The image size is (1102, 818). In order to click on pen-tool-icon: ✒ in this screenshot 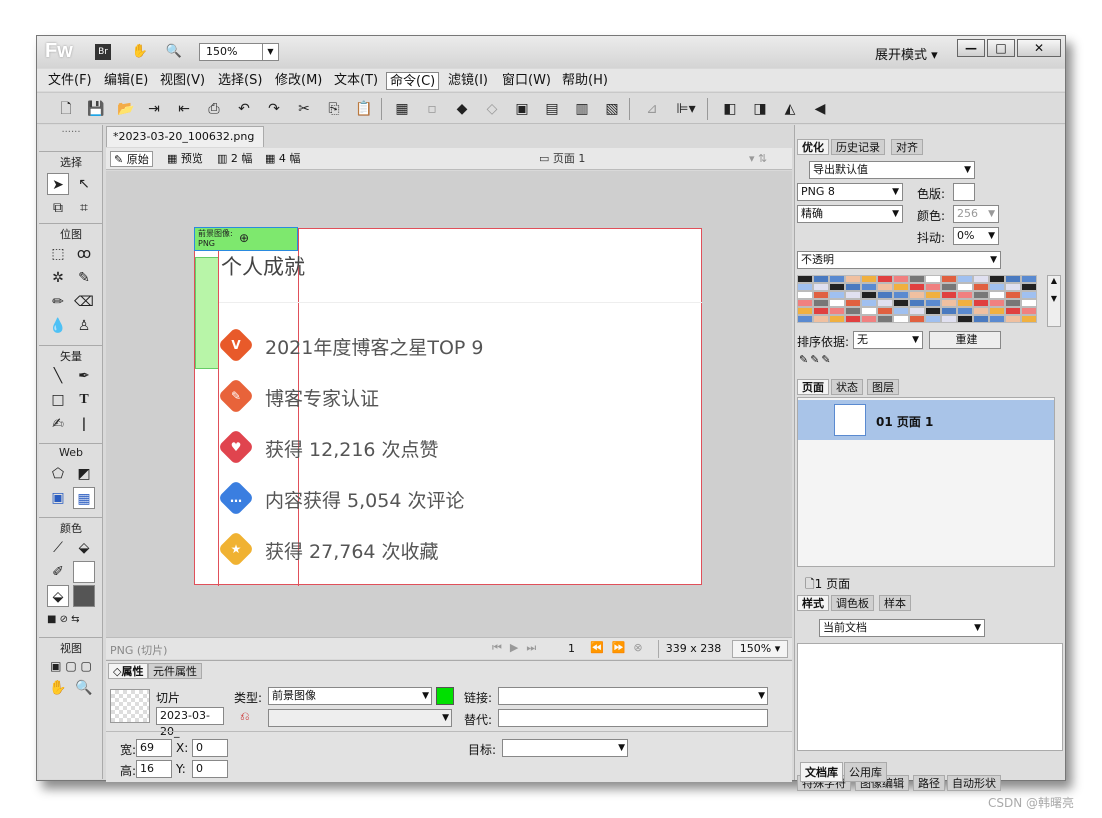, I will do `click(84, 376)`.